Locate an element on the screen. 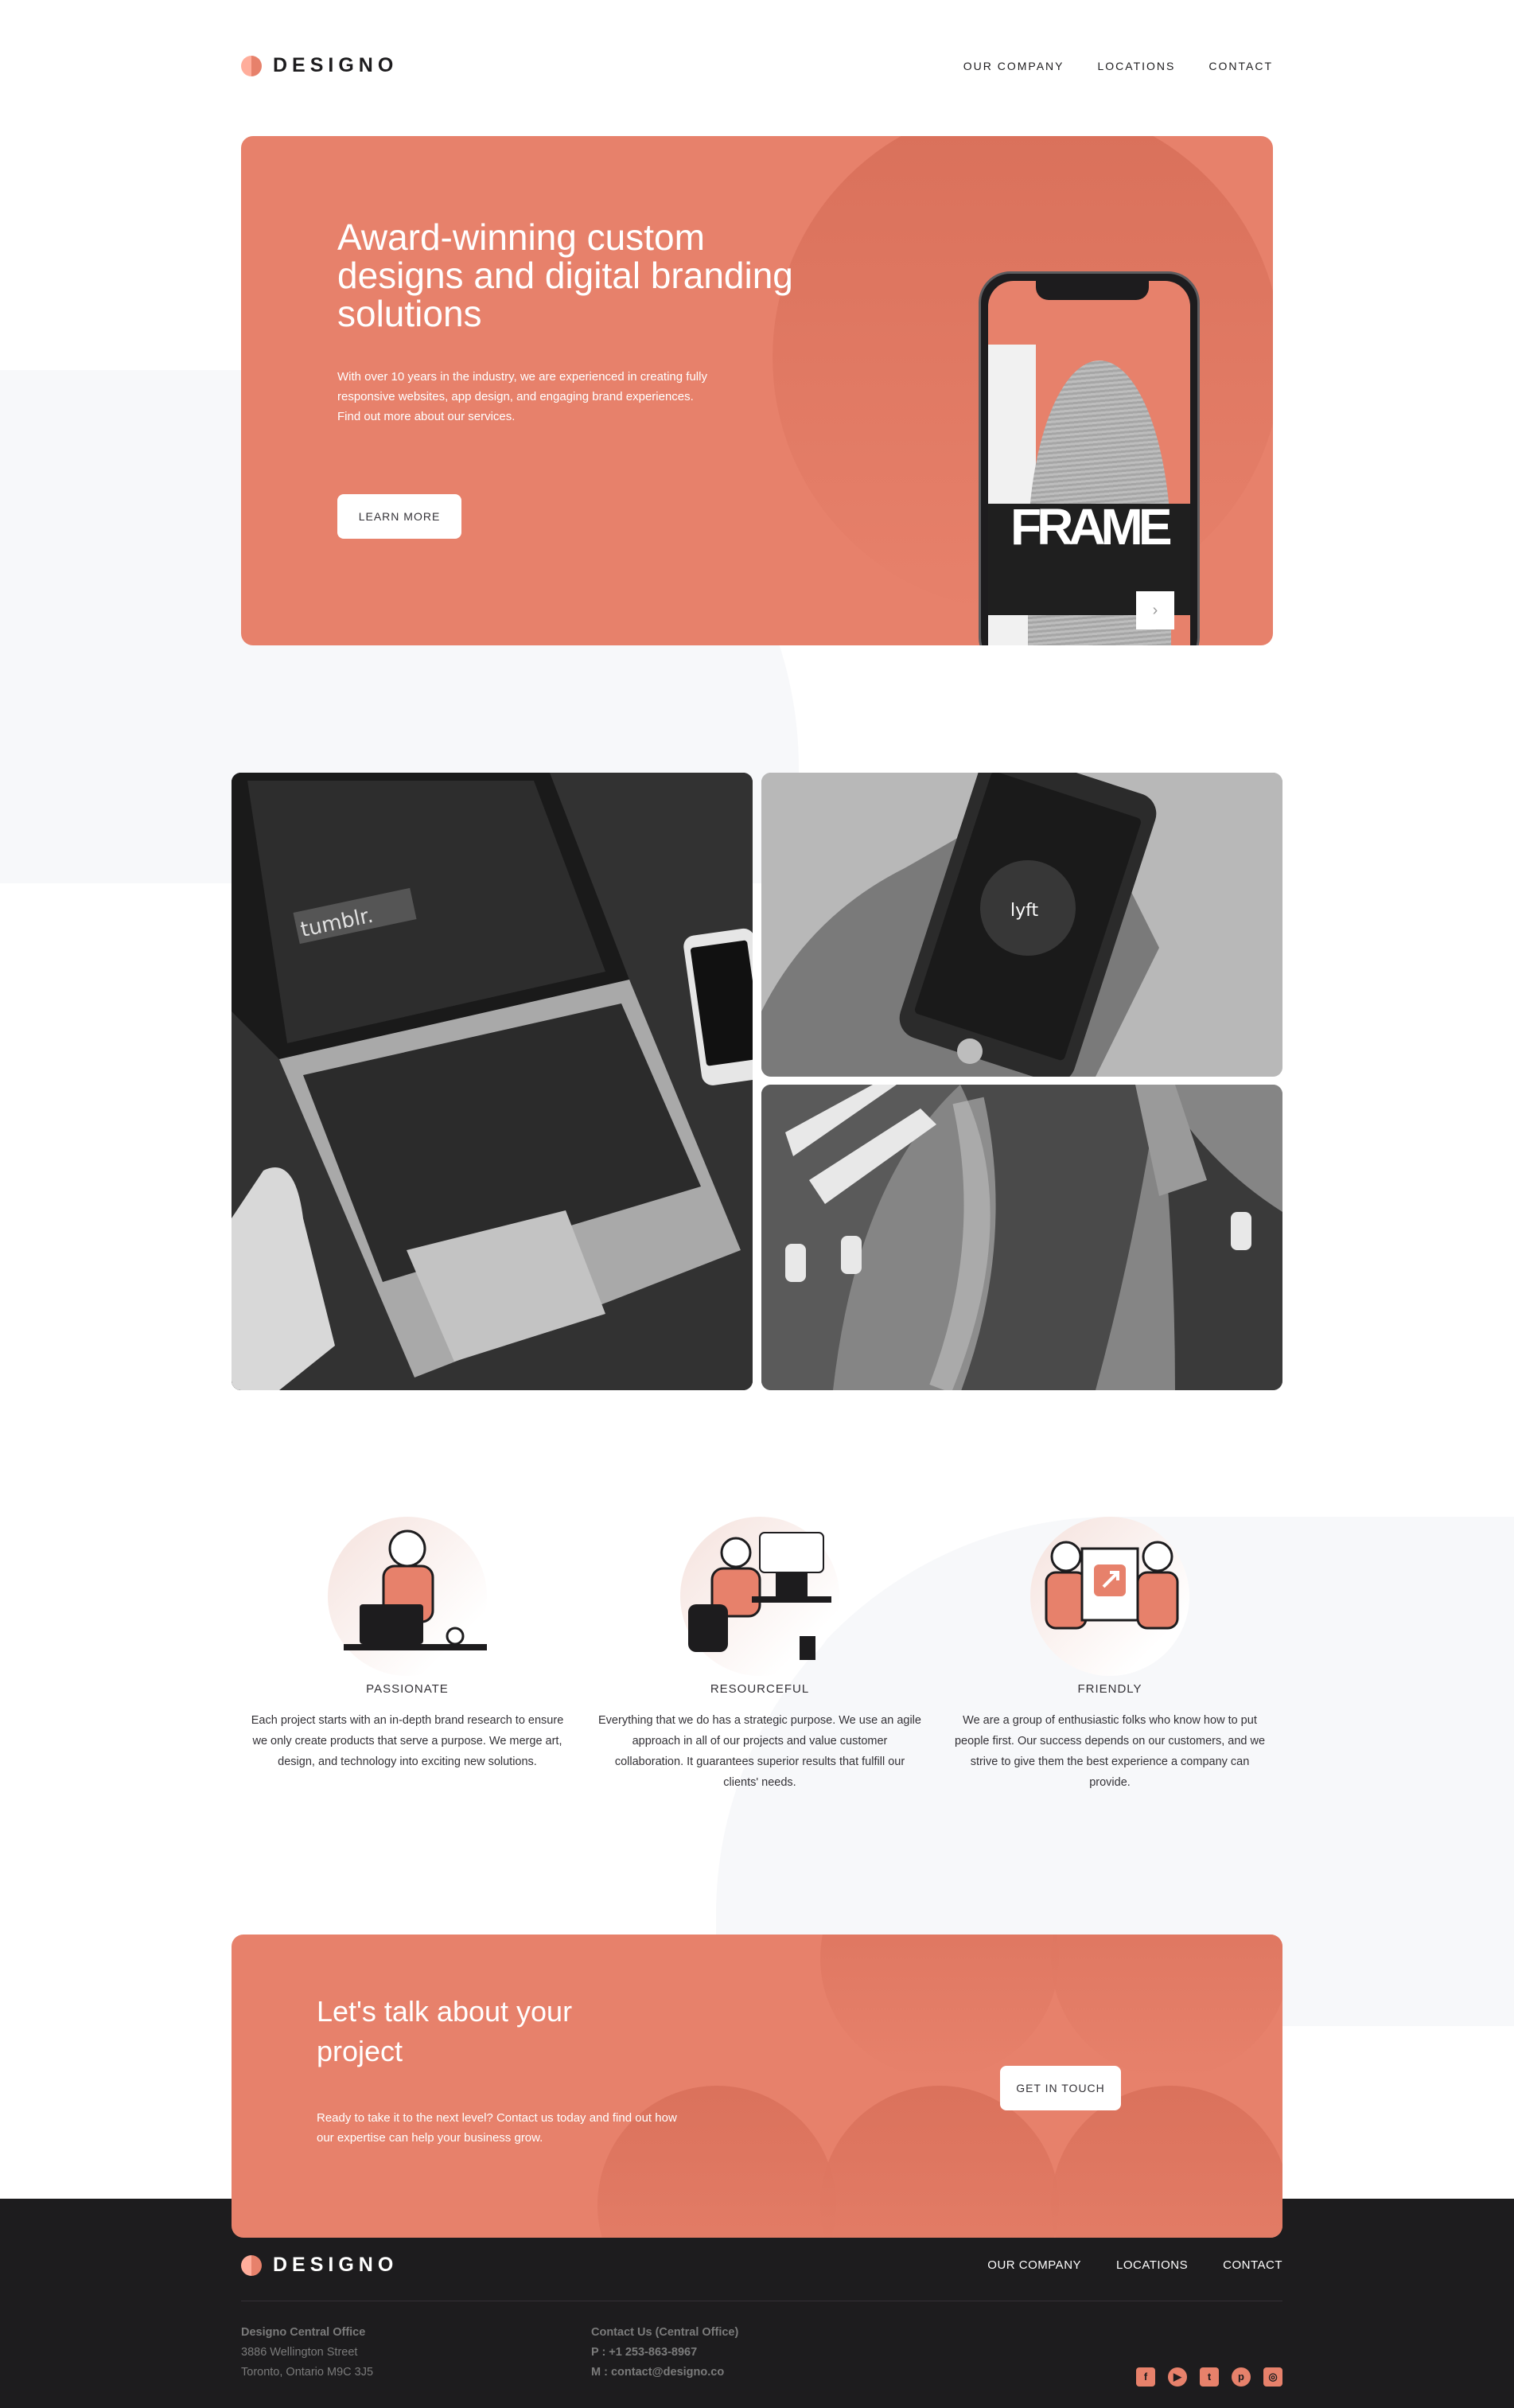  phone-screen: FRAME › is located at coordinates (1089, 463).